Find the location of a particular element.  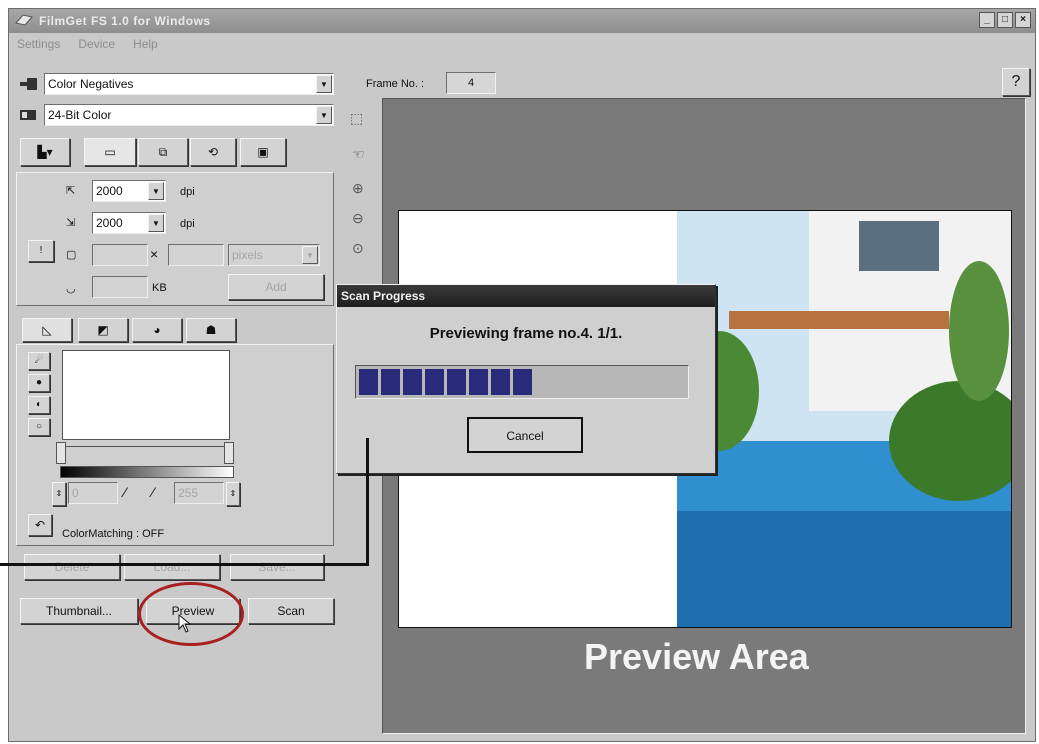

black-eyedropper-button: ● is located at coordinates (39, 383).